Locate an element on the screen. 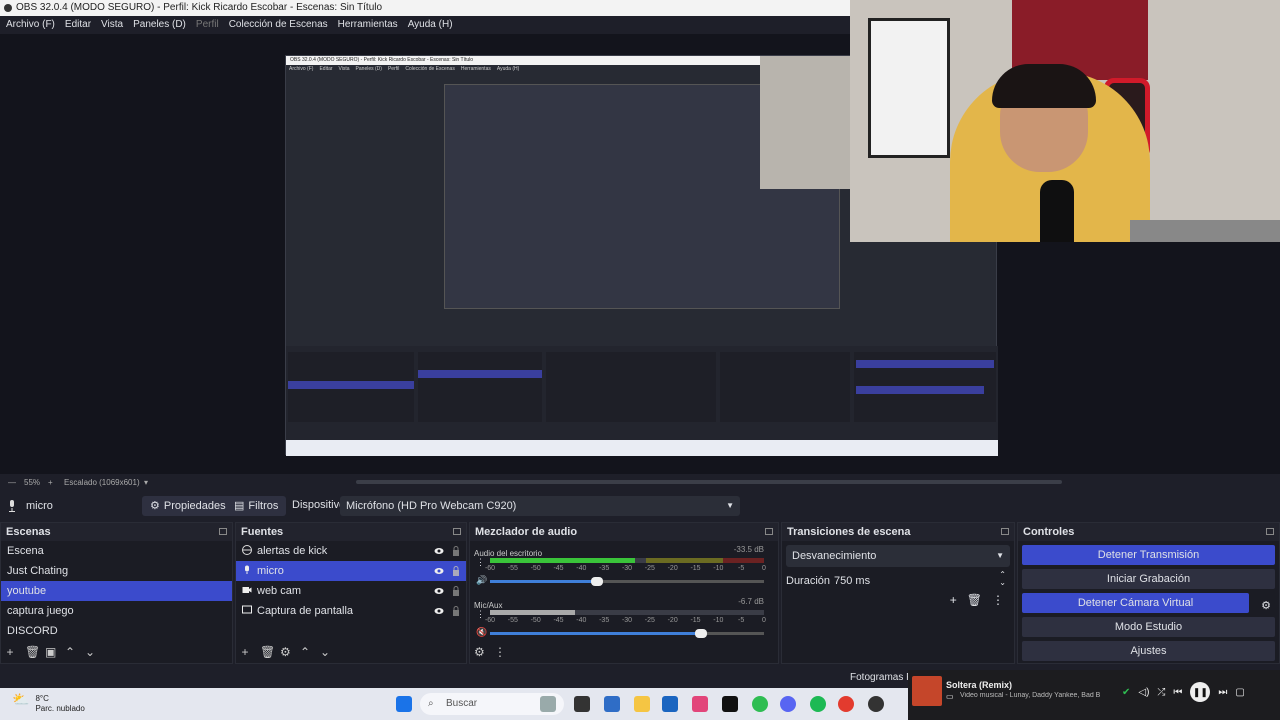 The height and width of the screenshot is (720, 1280). scene-item: Escena is located at coordinates (116, 551).